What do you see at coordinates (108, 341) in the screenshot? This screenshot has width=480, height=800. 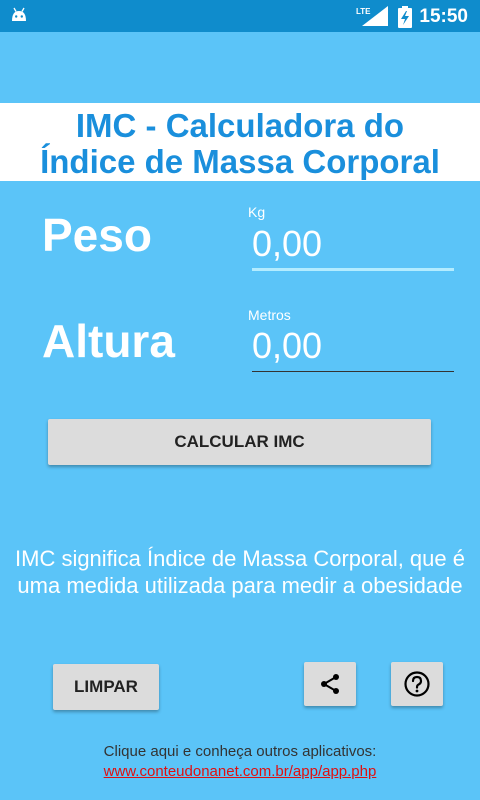 I see `altura-label: Altura` at bounding box center [108, 341].